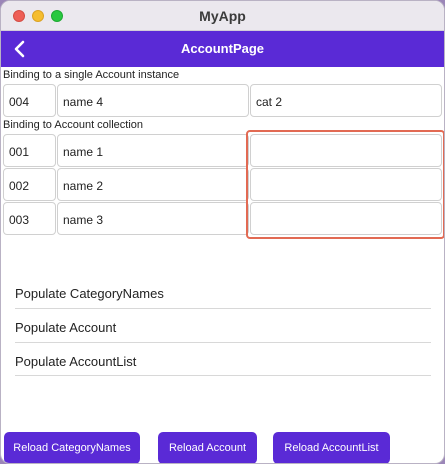  What do you see at coordinates (91, 75) in the screenshot?
I see `single-binding-label: Binding to a single Account instance` at bounding box center [91, 75].